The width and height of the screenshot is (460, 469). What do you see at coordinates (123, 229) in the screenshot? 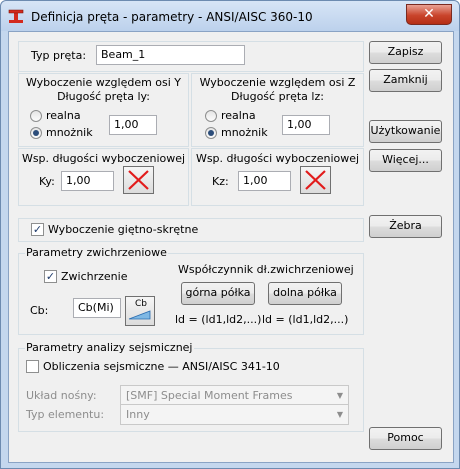
I see `torsional-label: Wyboczenie giętno-skrętne` at bounding box center [123, 229].